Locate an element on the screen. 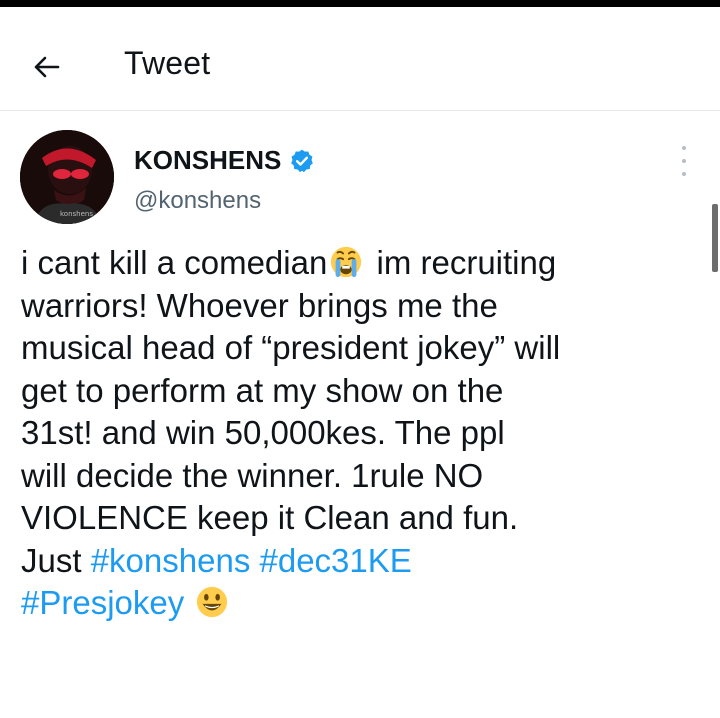 The height and width of the screenshot is (718, 720). tweet-line: warriors! Whoever brings me the is located at coordinates (259, 305).